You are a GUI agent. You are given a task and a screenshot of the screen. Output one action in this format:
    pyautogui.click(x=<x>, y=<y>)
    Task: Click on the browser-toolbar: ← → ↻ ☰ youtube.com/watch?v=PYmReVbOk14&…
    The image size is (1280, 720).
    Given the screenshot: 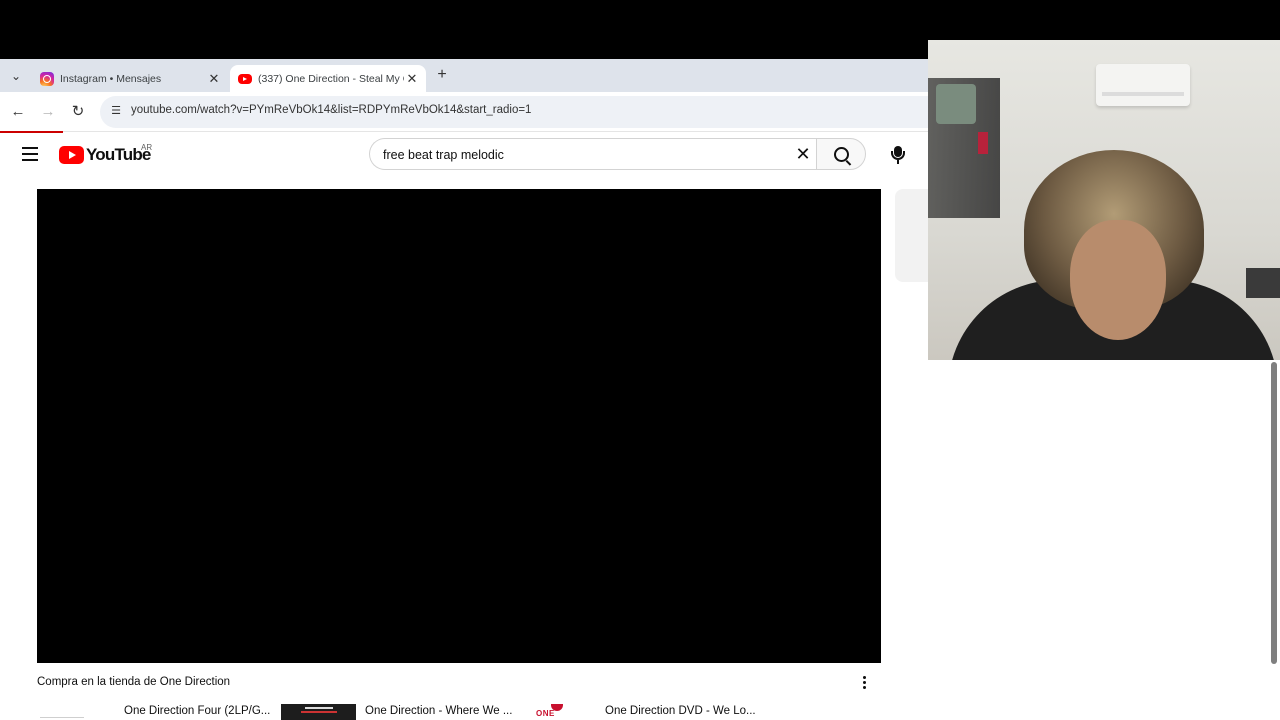 What is the action you would take?
    pyautogui.click(x=464, y=112)
    